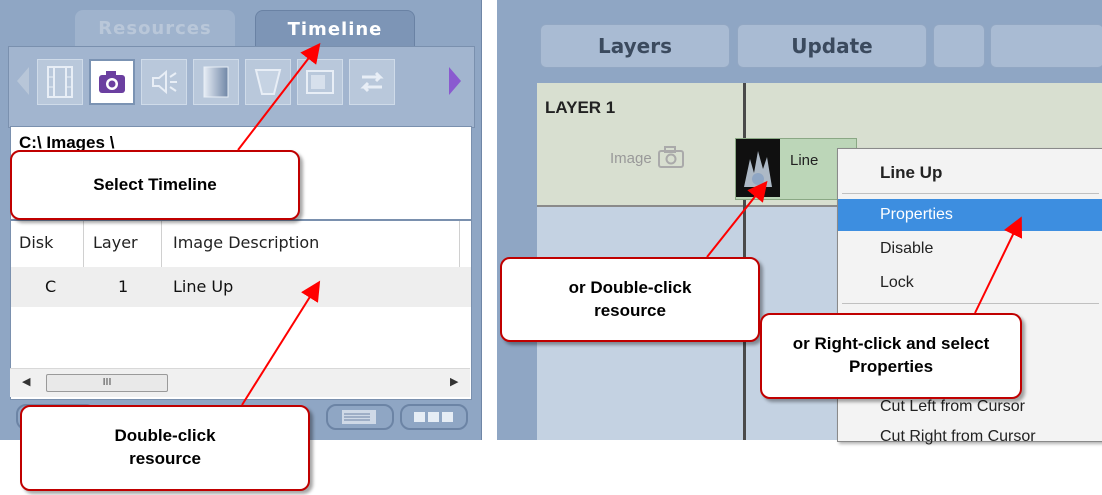  I want to click on arrow-to-clip, so click(737, 219).